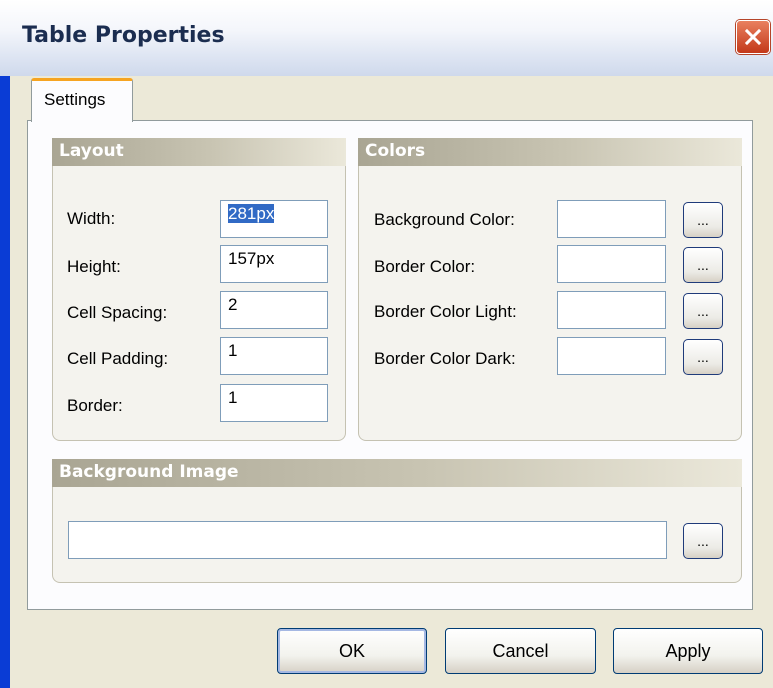 Image resolution: width=773 pixels, height=688 pixels. Describe the element at coordinates (75, 99) in the screenshot. I see `tab-settings-label: Settings` at that location.